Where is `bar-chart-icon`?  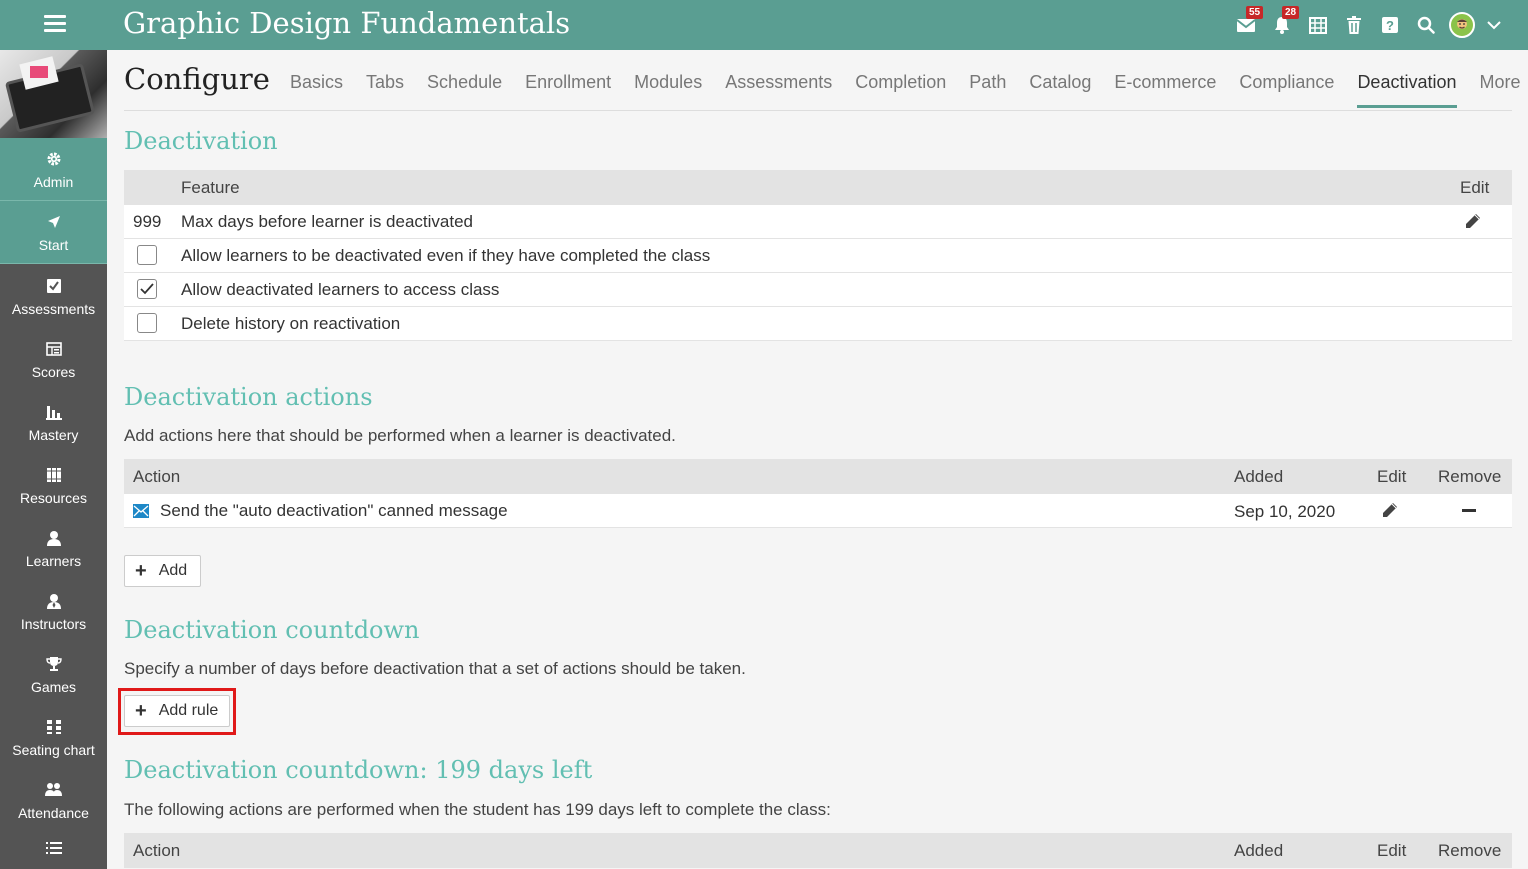 bar-chart-icon is located at coordinates (53, 412).